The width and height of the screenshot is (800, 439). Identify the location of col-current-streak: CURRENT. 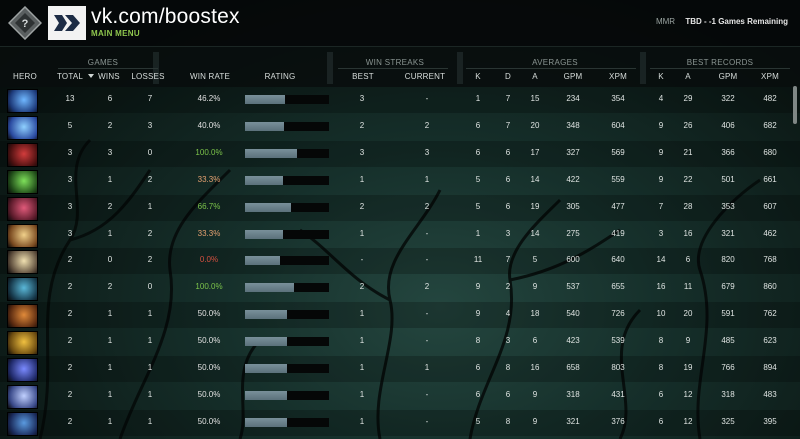
(425, 76).